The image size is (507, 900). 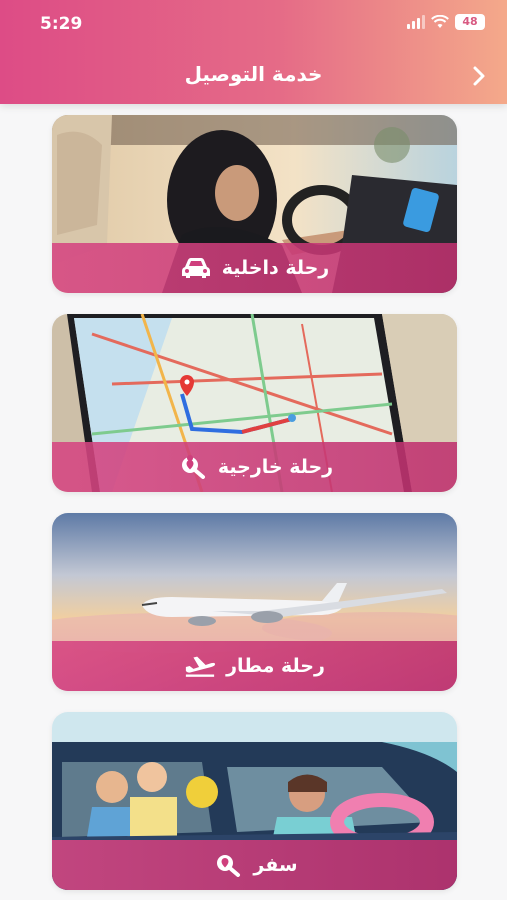 I want to click on card-band: سفر, so click(x=254, y=865).